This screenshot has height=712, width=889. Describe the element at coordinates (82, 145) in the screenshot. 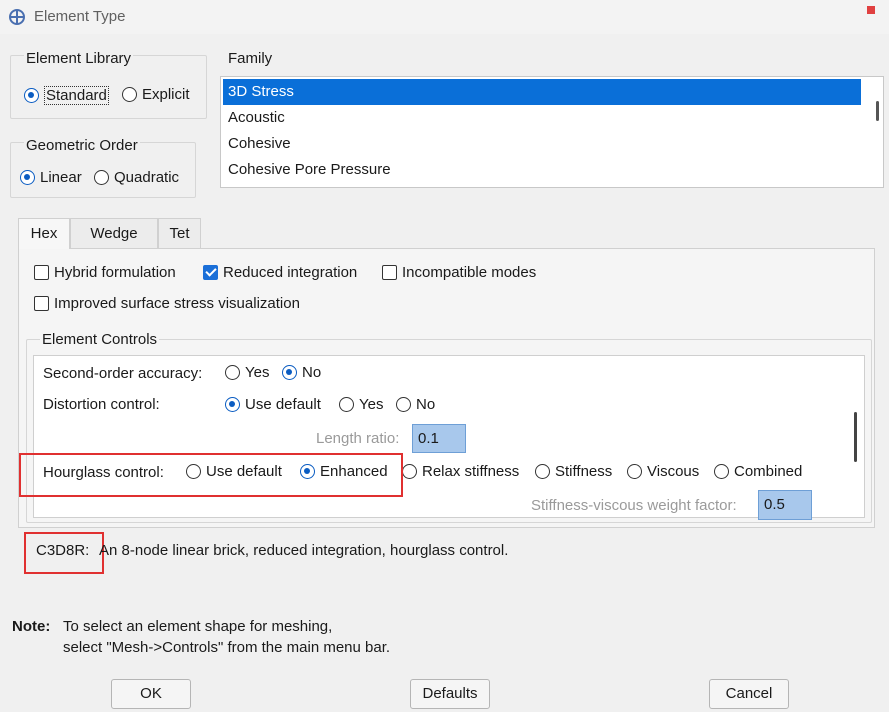

I see `geometric-order-title: Geometric Order` at that location.